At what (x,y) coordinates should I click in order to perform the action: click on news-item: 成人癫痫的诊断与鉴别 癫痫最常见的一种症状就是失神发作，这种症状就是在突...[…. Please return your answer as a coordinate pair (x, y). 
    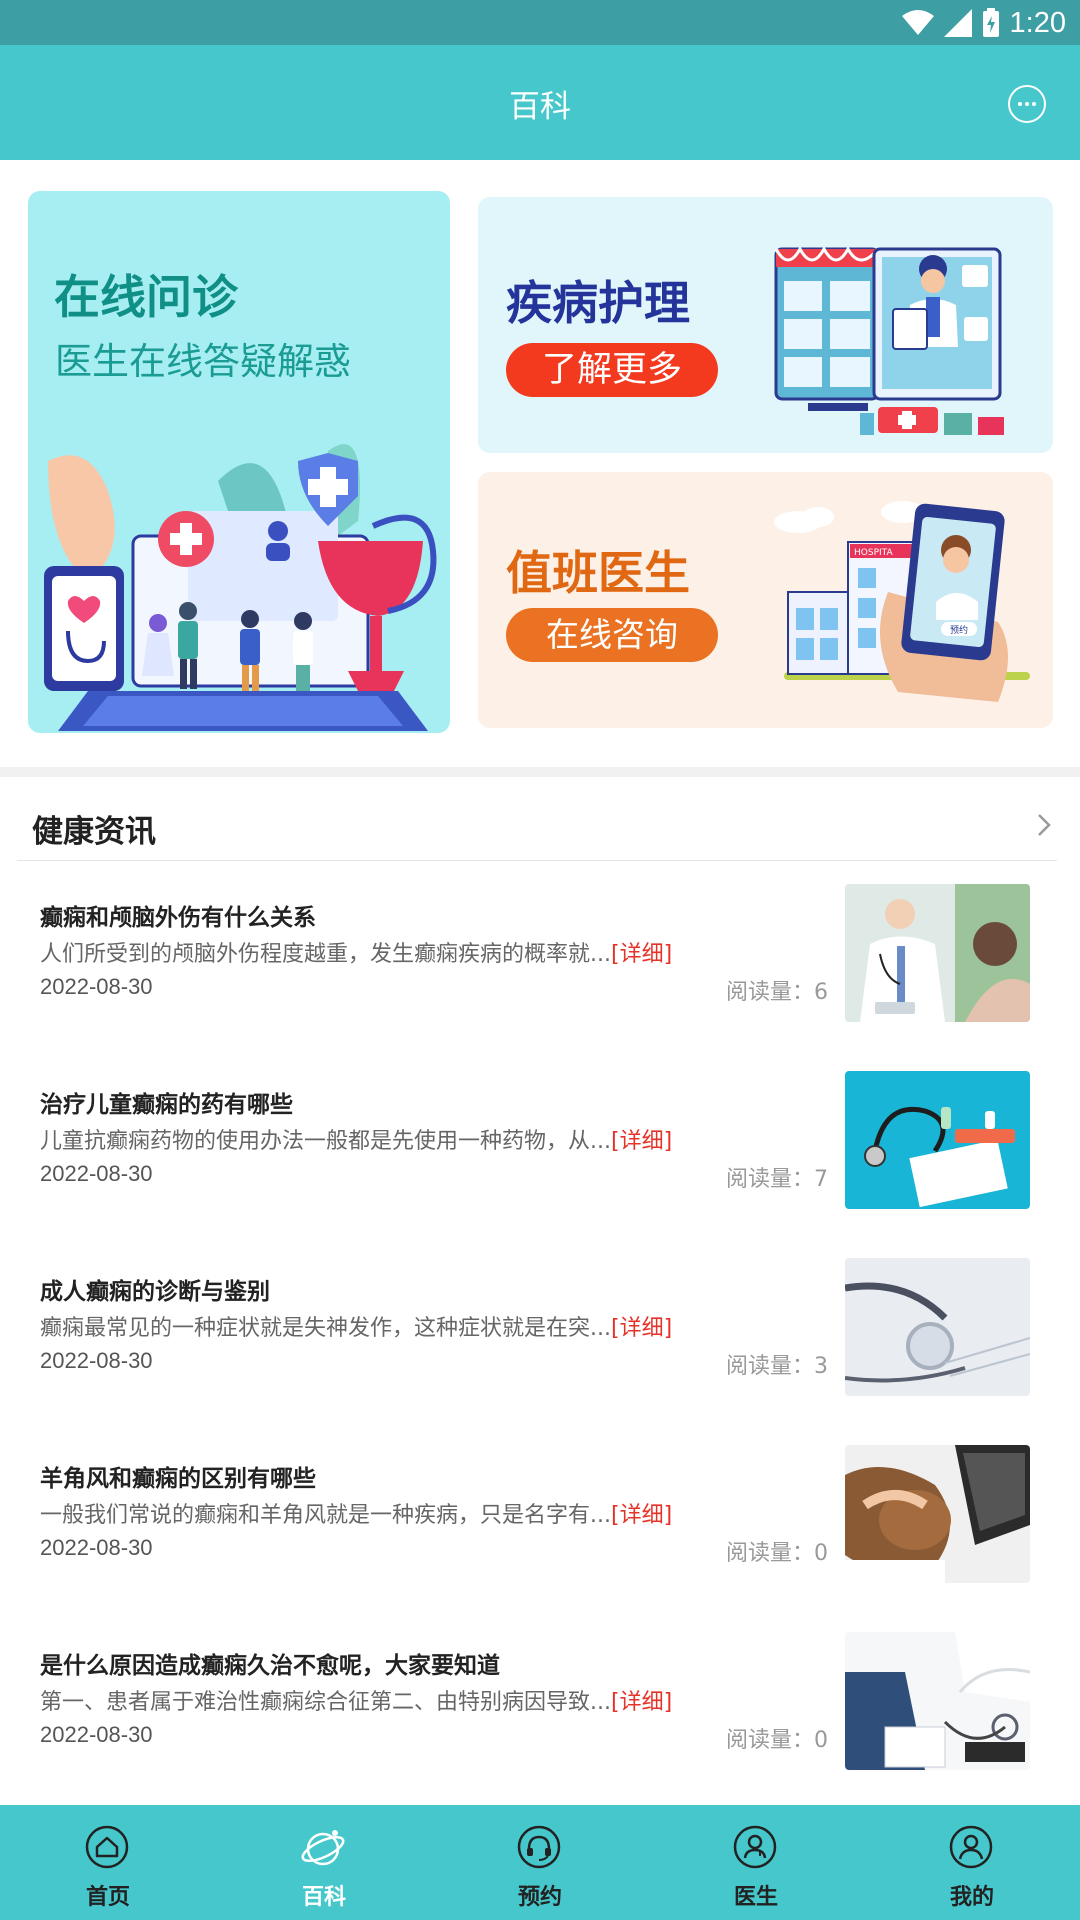
    Looking at the image, I should click on (540, 1333).